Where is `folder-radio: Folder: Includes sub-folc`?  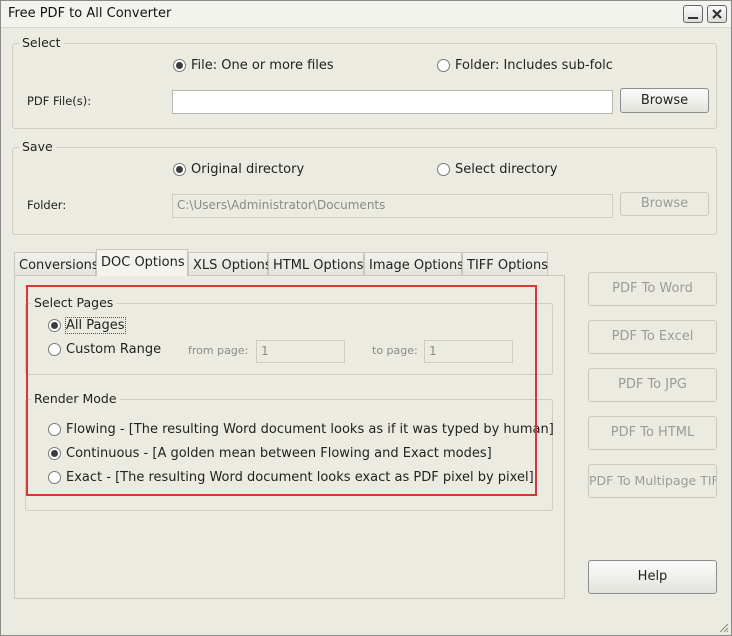
folder-radio: Folder: Includes sub-folc is located at coordinates (525, 65).